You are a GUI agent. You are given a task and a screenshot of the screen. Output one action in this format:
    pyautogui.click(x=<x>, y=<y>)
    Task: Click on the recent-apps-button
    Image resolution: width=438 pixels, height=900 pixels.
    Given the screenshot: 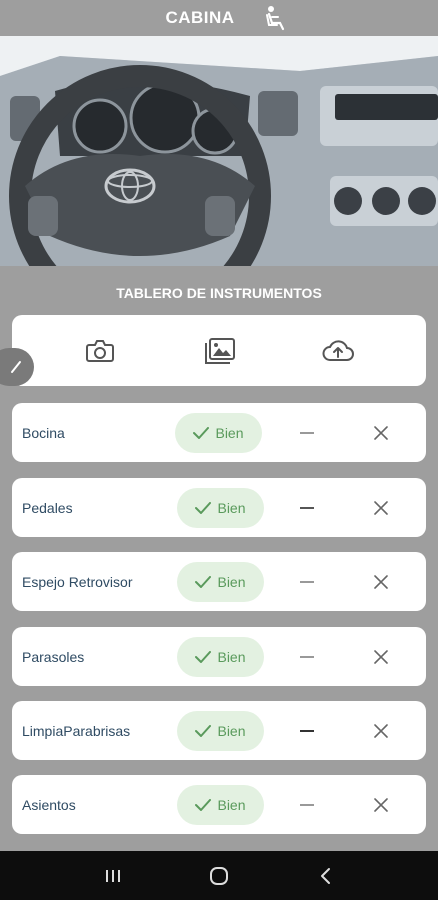 What is the action you would take?
    pyautogui.click(x=113, y=876)
    